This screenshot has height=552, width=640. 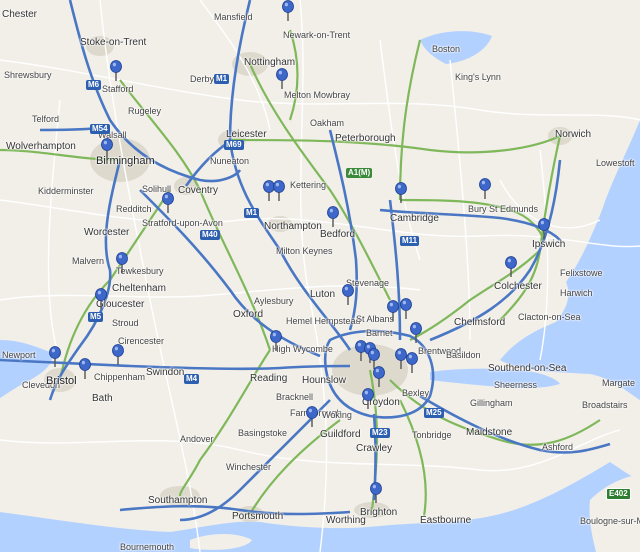 What do you see at coordinates (107, 232) in the screenshot?
I see `city-label-worcester: Worcester` at bounding box center [107, 232].